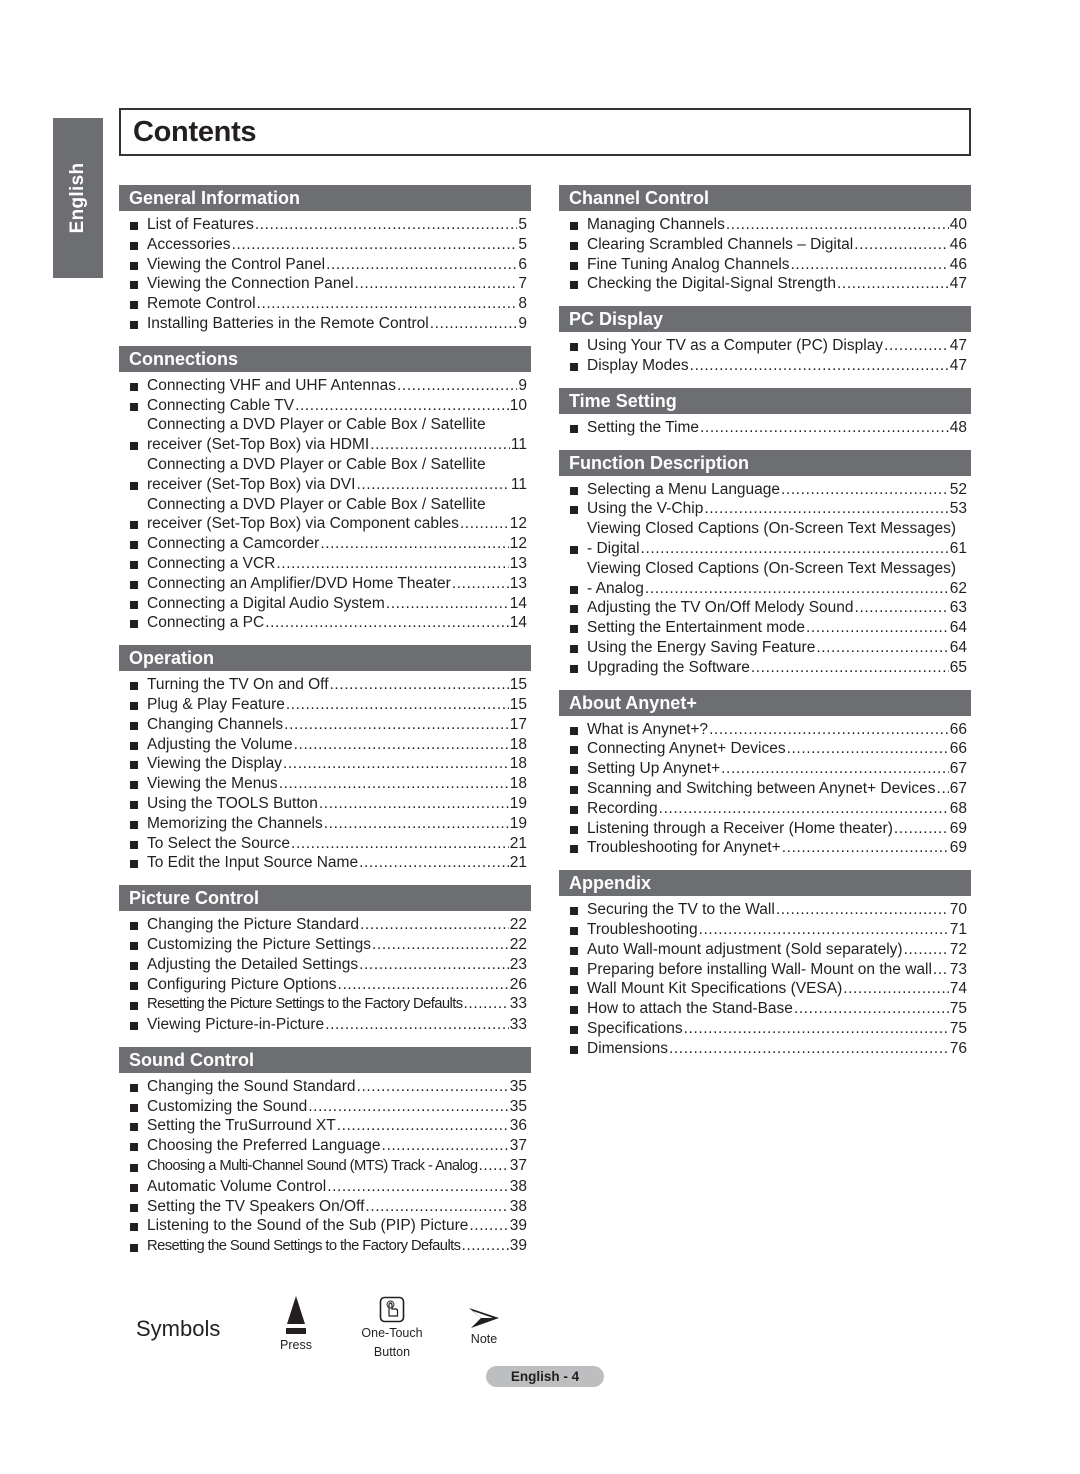 This screenshot has height=1474, width=1080. I want to click on toc-entry: Managing Channels 40, so click(765, 225).